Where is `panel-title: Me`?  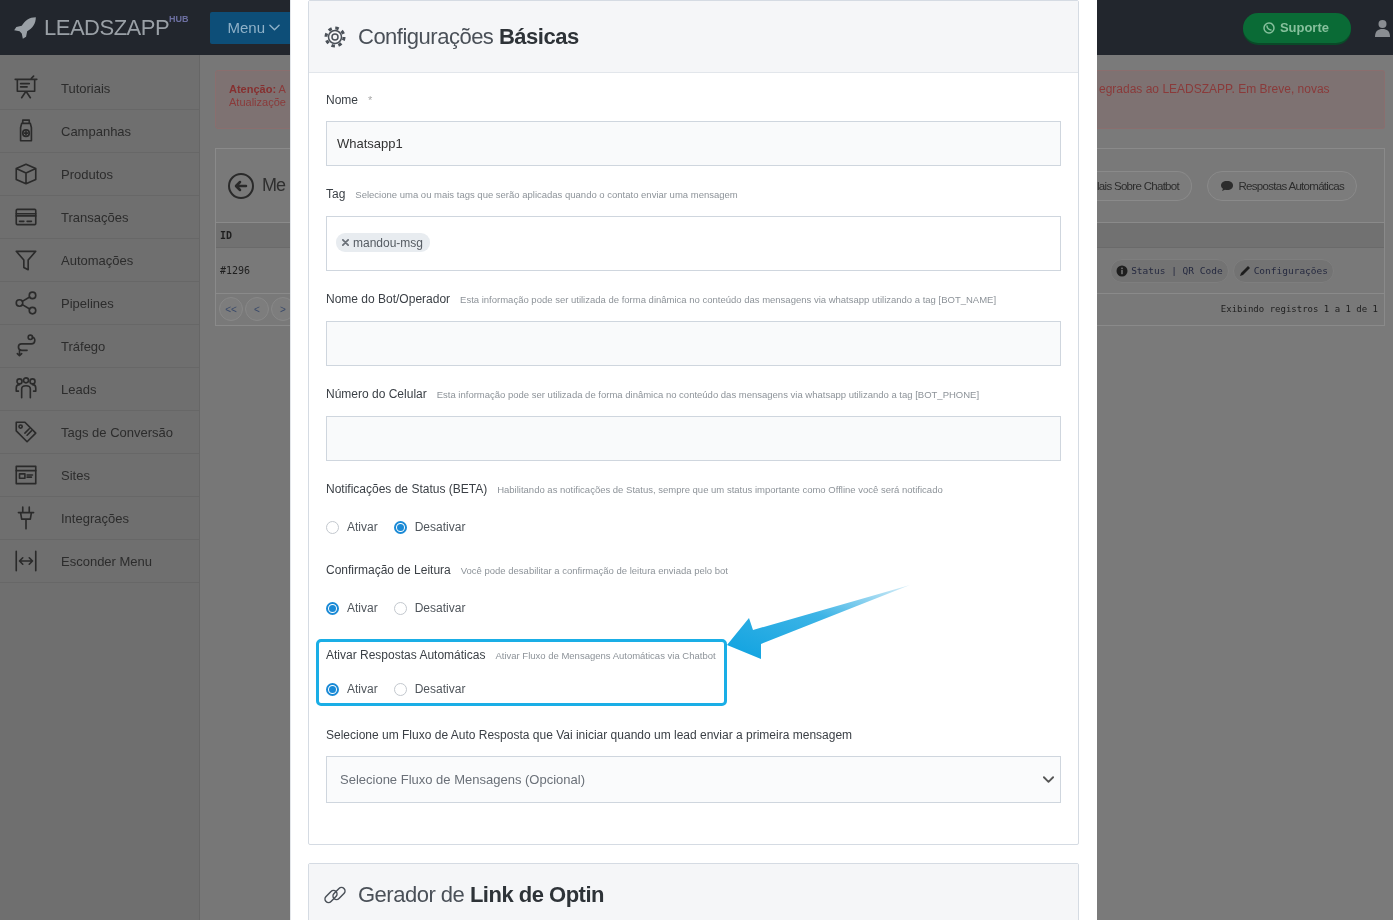 panel-title: Me is located at coordinates (273, 185).